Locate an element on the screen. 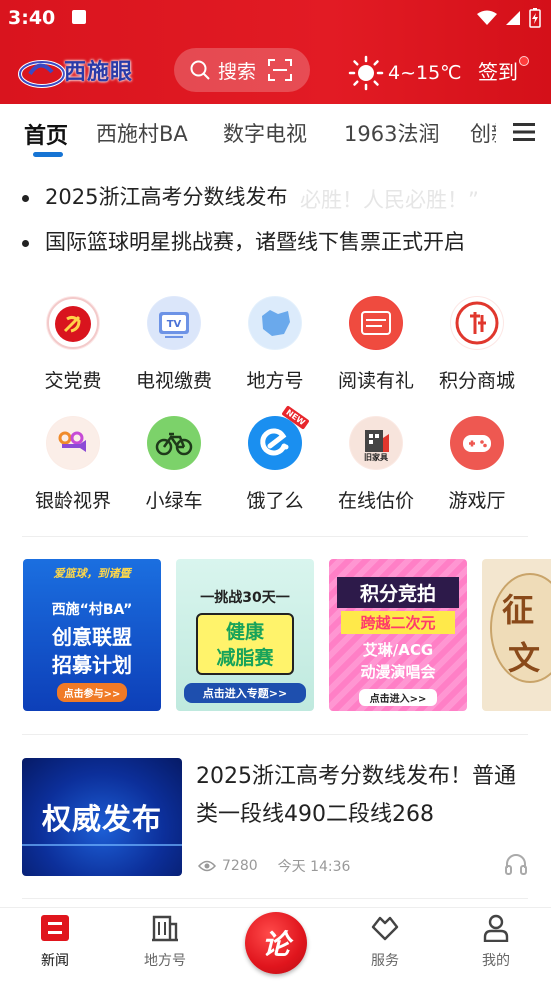 Image resolution: width=551 pixels, height=981 pixels. nav-local-account: 地方号 is located at coordinates (165, 942).